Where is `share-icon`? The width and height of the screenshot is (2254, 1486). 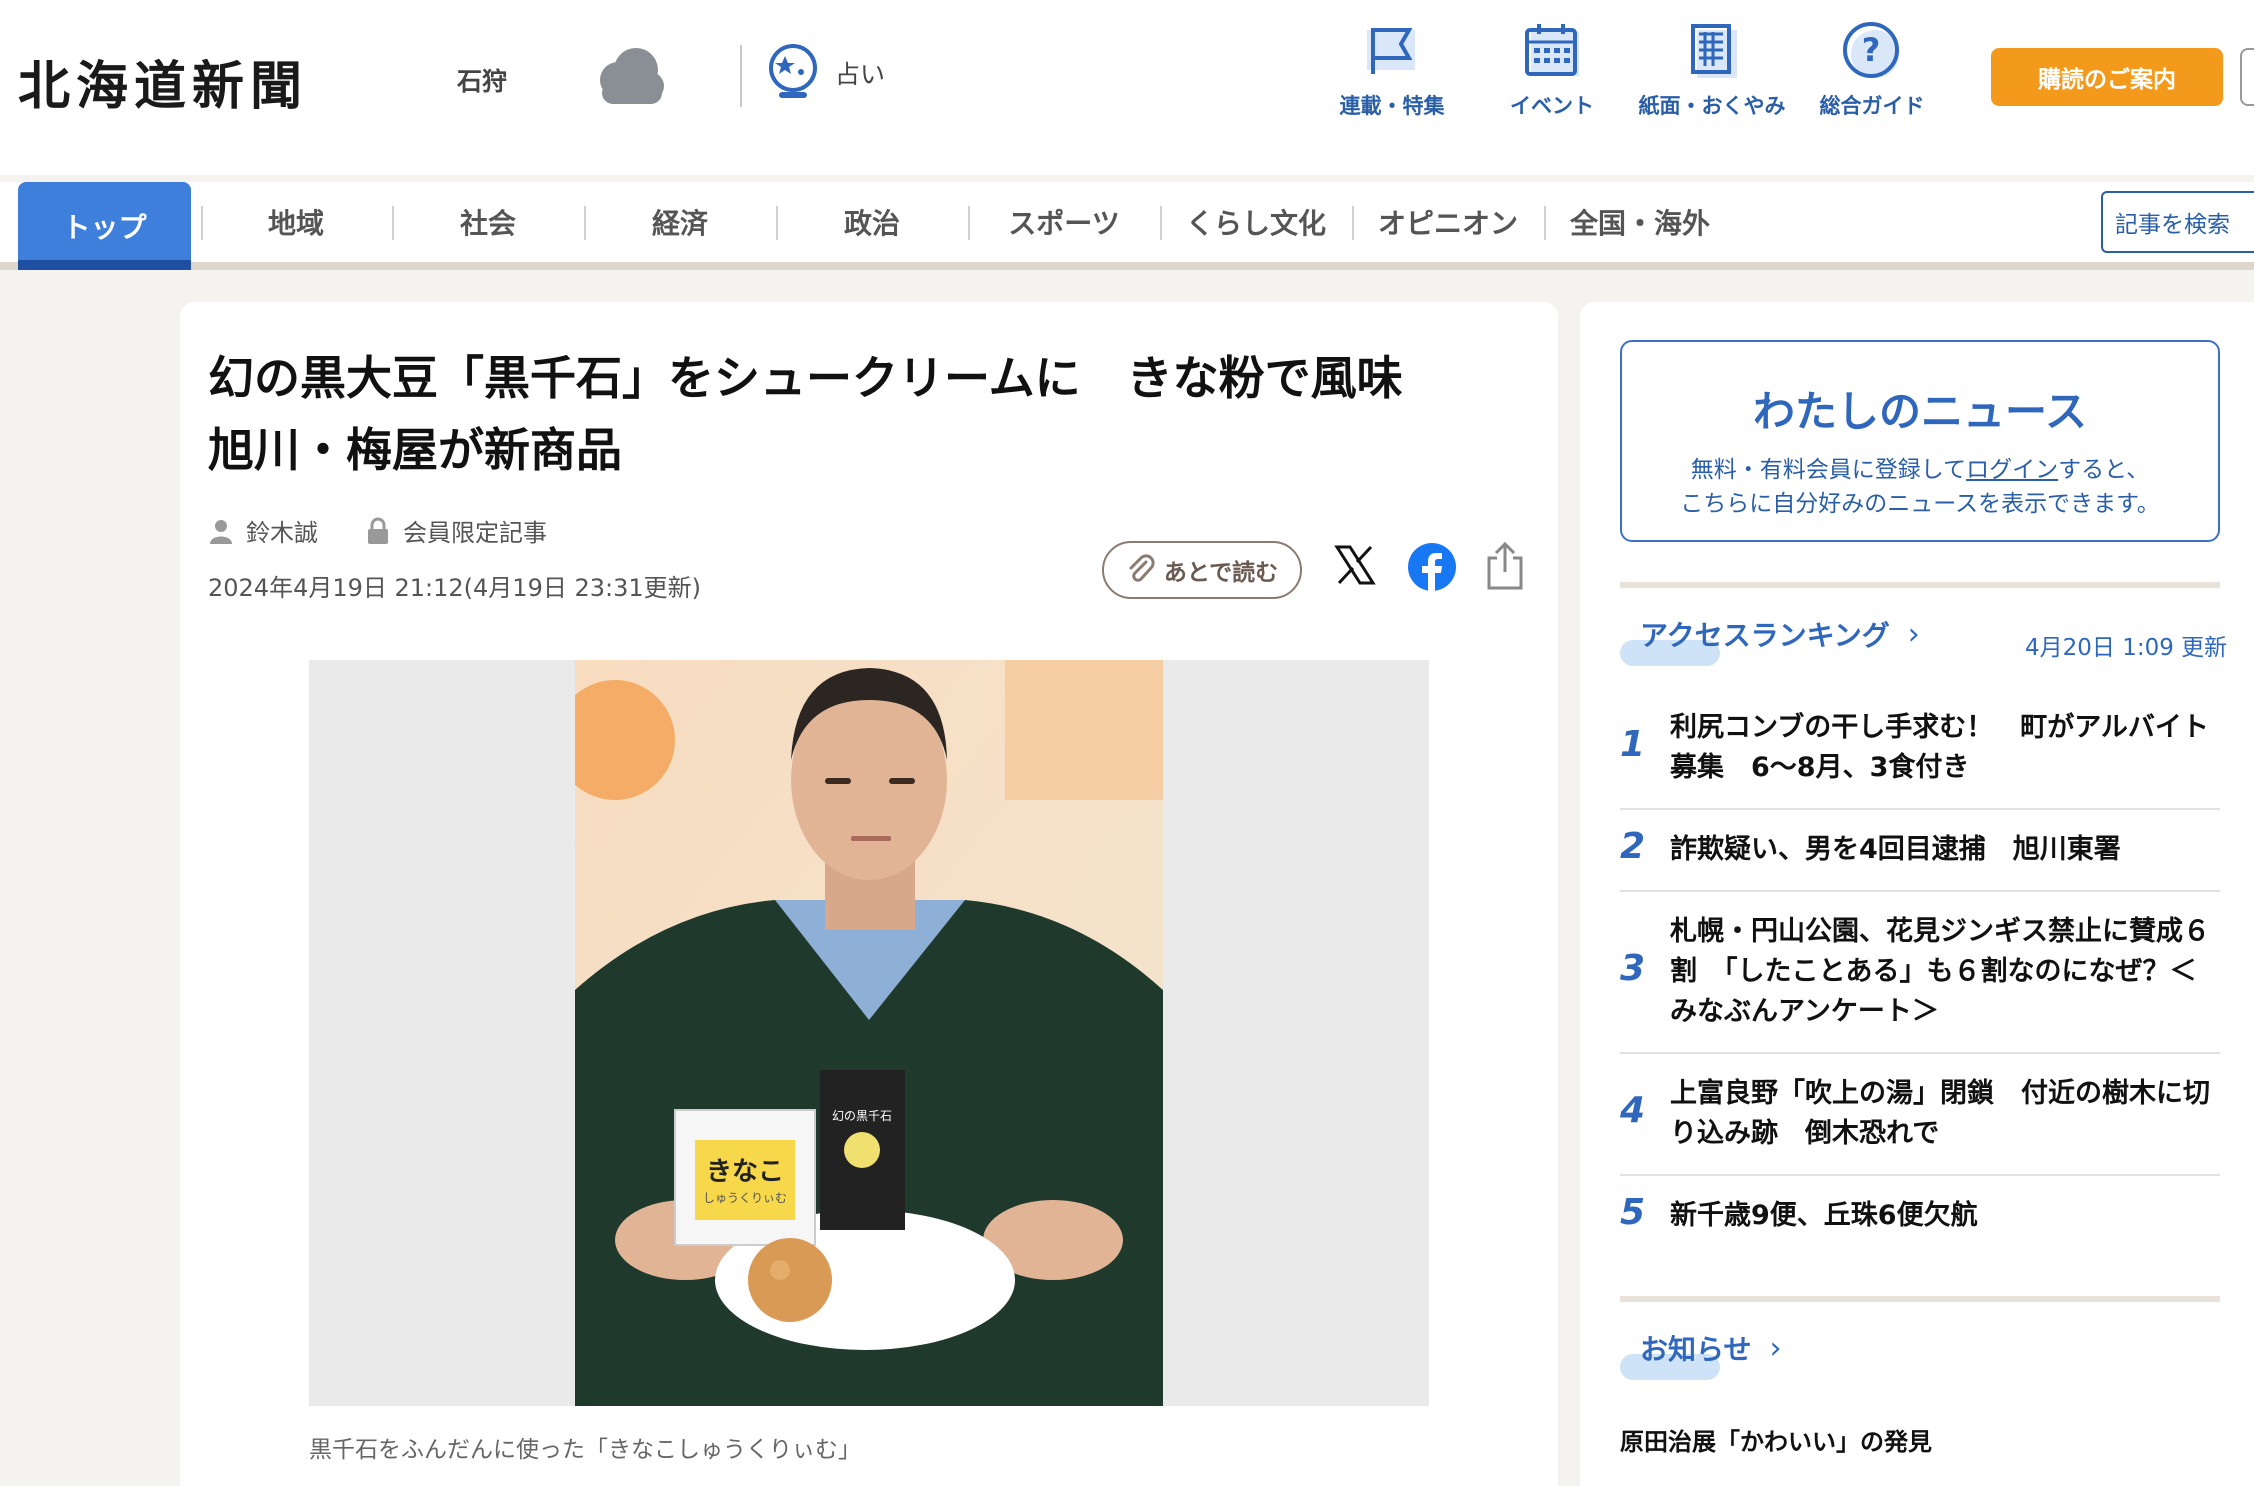
share-icon is located at coordinates (1505, 568).